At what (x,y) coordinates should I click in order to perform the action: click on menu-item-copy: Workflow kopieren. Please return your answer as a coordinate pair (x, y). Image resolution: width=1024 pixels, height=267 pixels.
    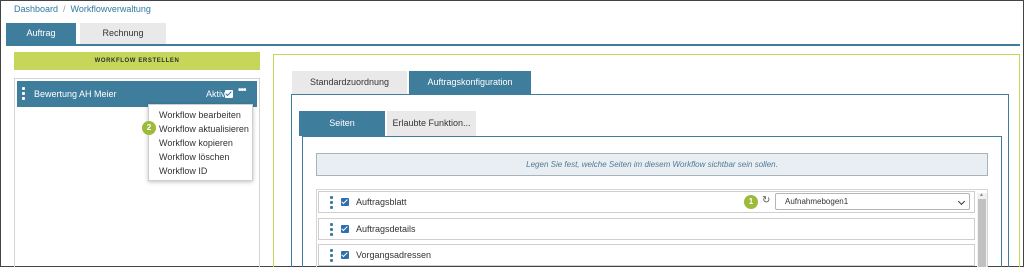
    Looking at the image, I should click on (196, 143).